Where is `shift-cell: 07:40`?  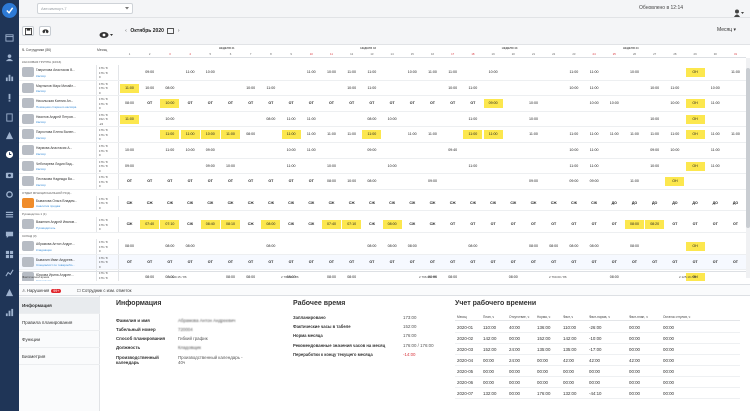 shift-cell: 07:40 is located at coordinates (150, 225).